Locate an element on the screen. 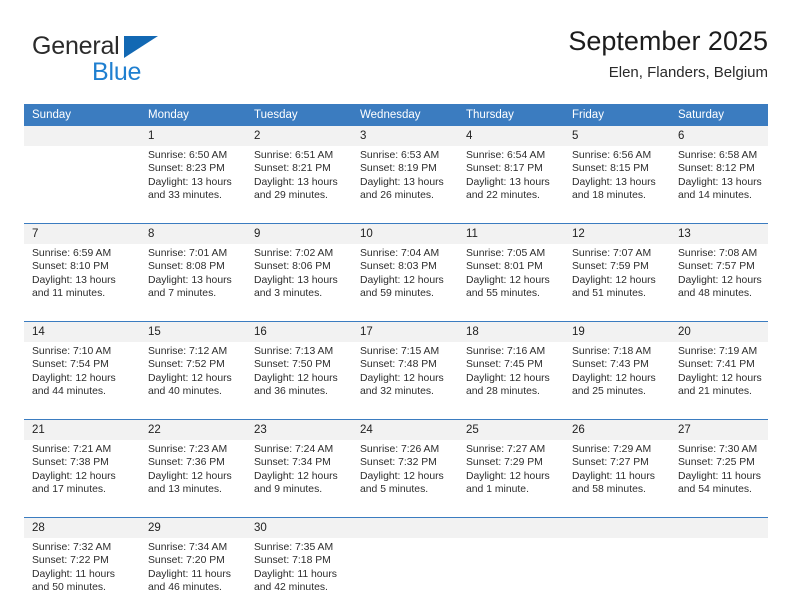  day-number: 30 is located at coordinates (299, 528).